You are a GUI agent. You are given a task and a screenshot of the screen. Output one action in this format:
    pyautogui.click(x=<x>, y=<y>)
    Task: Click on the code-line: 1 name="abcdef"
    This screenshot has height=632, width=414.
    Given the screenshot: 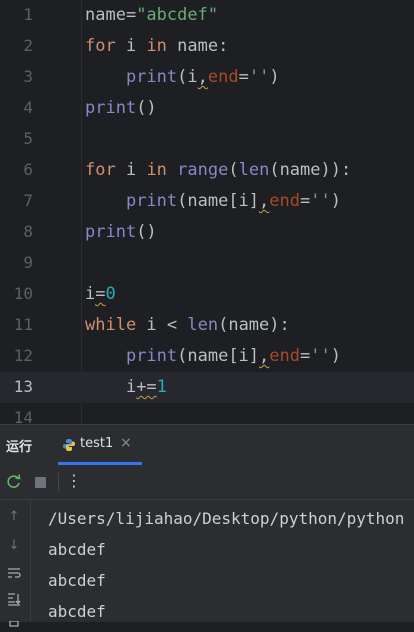 What is the action you would take?
    pyautogui.click(x=207, y=15)
    